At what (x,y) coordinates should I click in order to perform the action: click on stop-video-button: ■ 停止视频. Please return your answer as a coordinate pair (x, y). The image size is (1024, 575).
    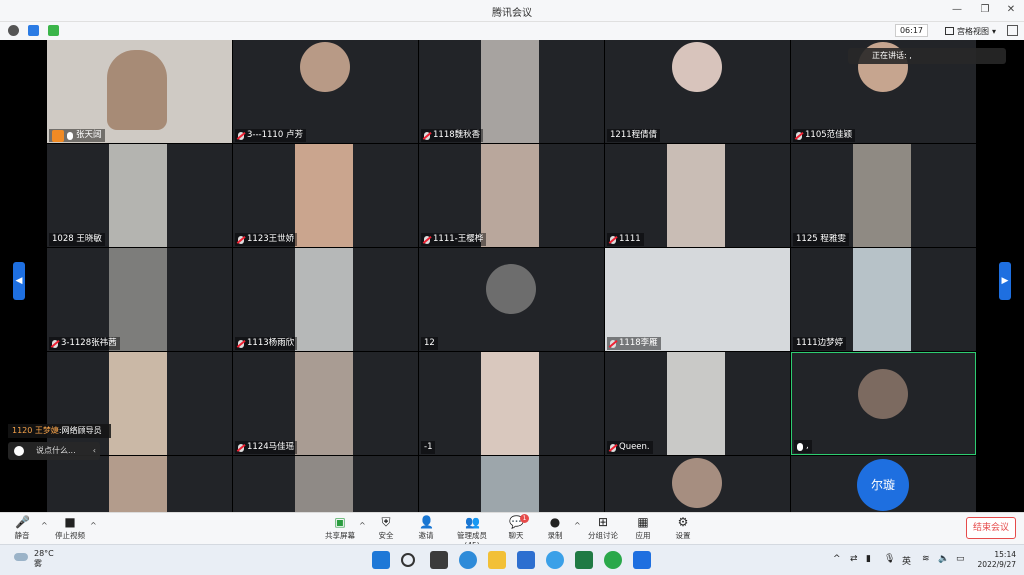
    Looking at the image, I should click on (70, 528).